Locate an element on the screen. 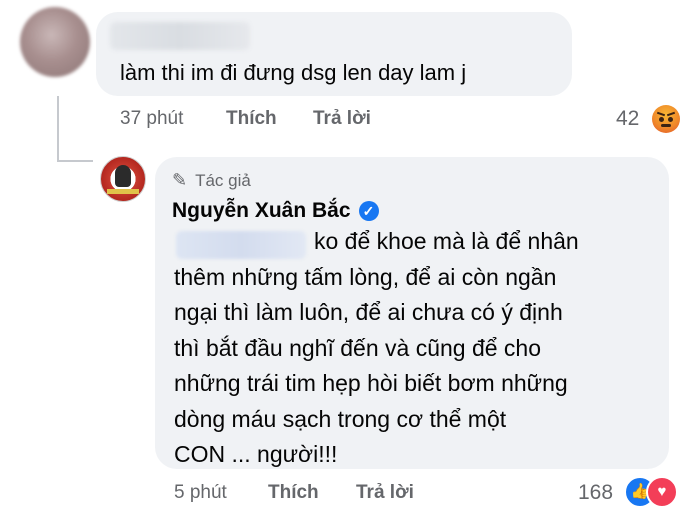 The width and height of the screenshot is (700, 521). reply-reaction-count: 168 is located at coordinates (595, 493).